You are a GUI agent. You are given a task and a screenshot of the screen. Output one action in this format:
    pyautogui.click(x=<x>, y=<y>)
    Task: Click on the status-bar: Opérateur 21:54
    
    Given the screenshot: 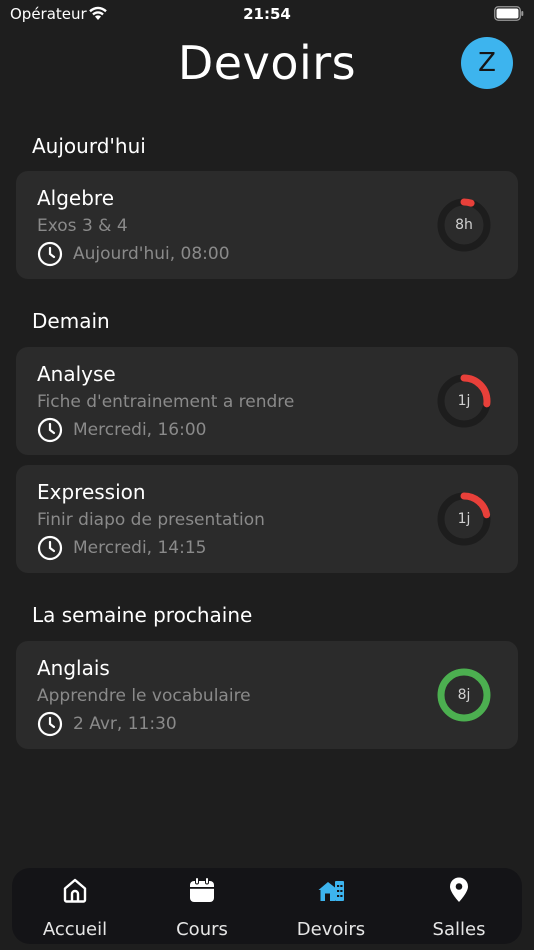 What is the action you would take?
    pyautogui.click(x=267, y=15)
    